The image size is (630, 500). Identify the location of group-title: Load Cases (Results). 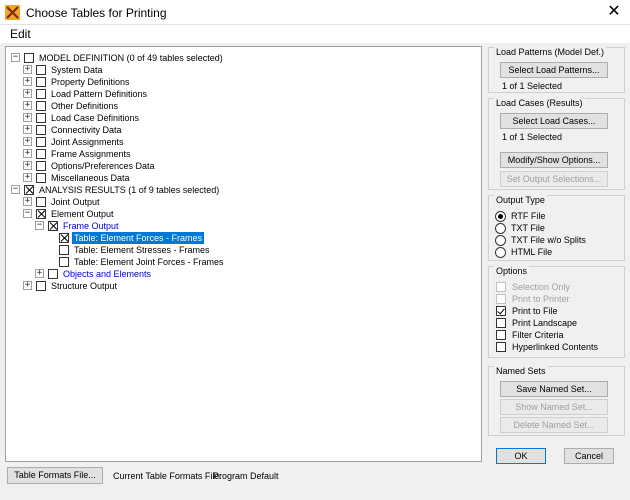
(539, 103).